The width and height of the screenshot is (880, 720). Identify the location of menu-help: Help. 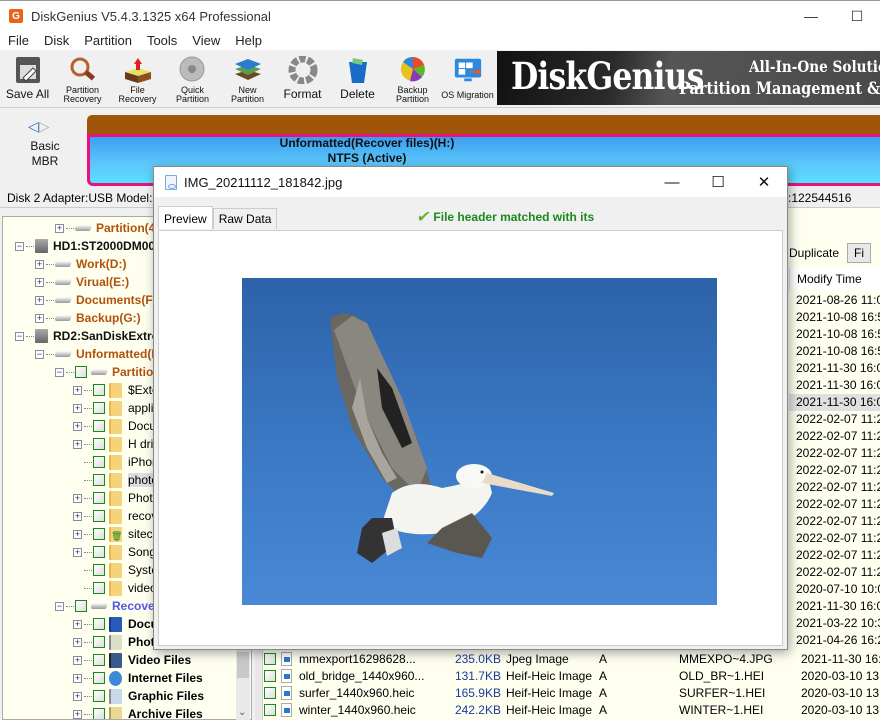
(248, 40).